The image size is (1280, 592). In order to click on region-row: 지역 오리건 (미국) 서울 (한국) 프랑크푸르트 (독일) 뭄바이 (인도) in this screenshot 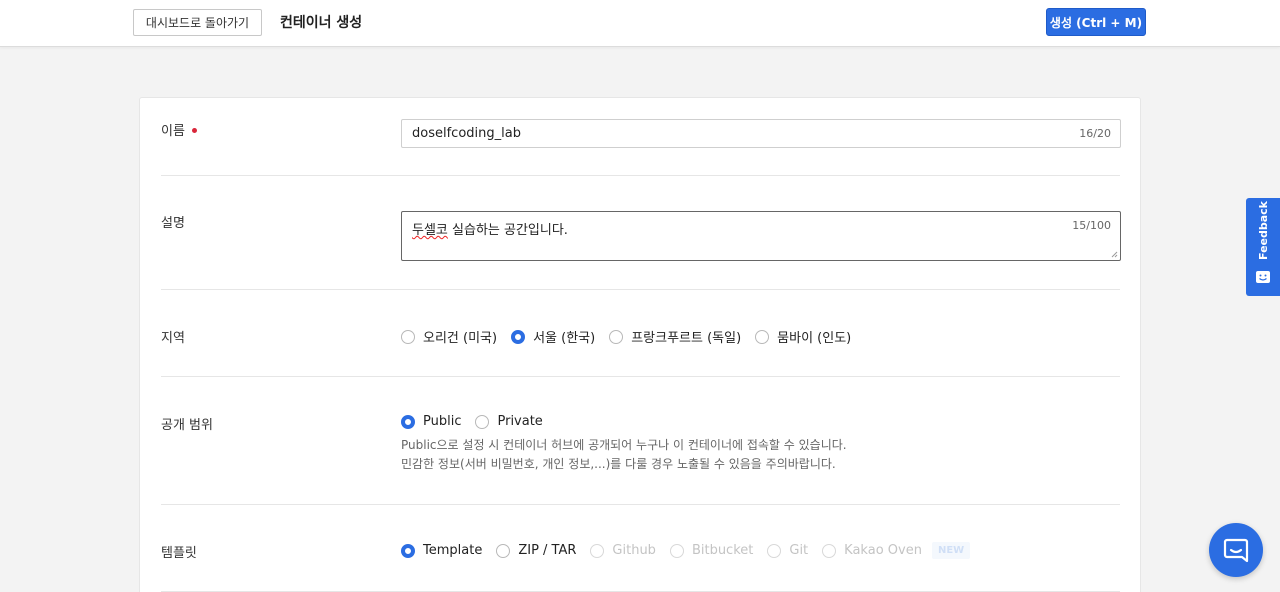, I will do `click(640, 333)`.